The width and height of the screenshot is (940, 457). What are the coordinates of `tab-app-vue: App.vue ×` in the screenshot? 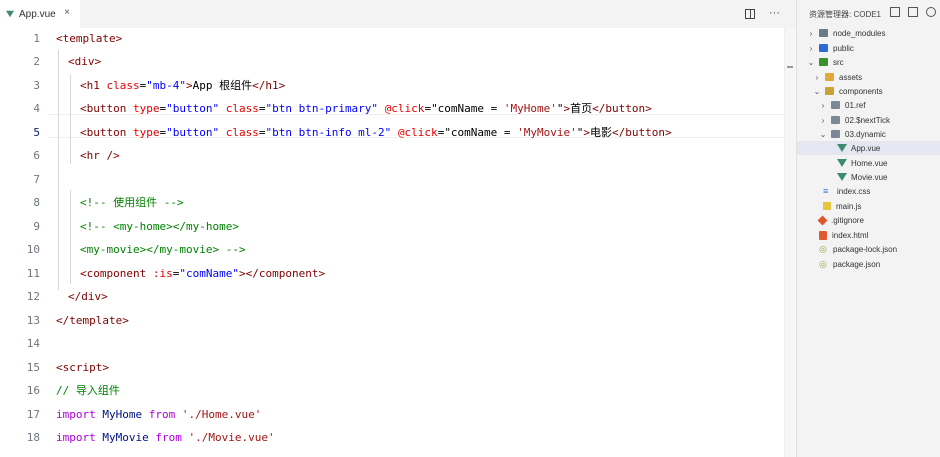 It's located at (40, 14).